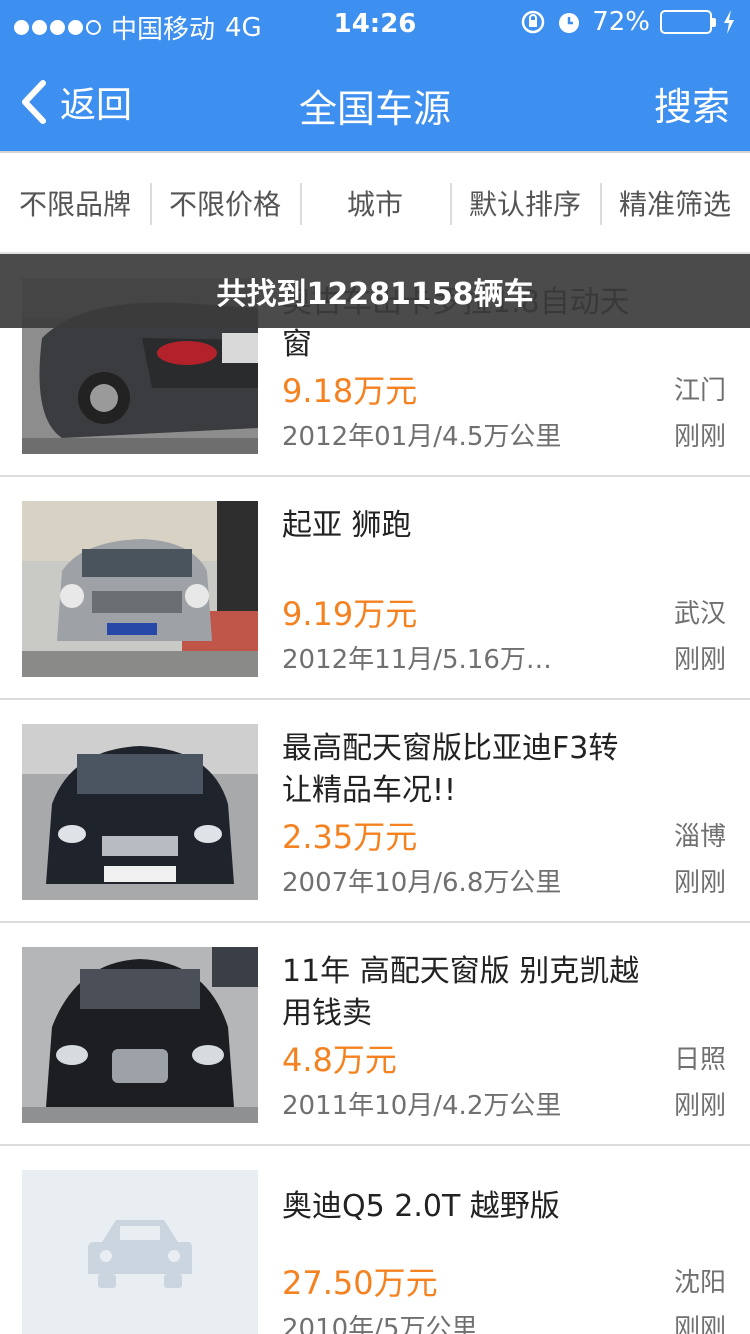 This screenshot has height=1334, width=750. I want to click on page-title: 全国车源, so click(374, 109).